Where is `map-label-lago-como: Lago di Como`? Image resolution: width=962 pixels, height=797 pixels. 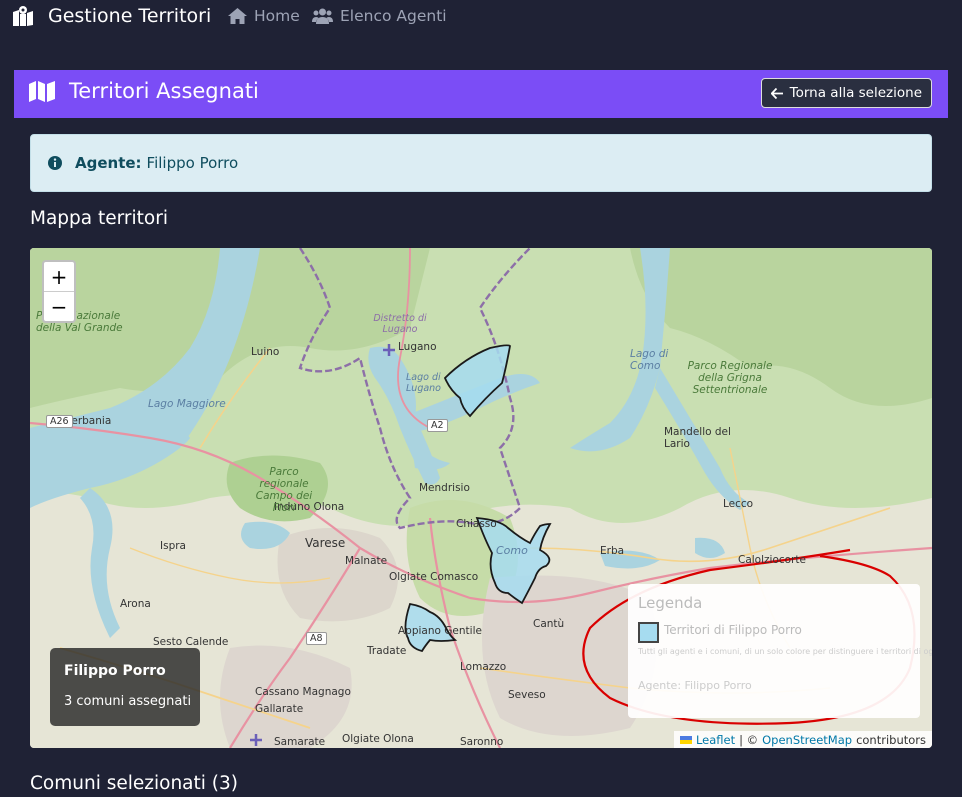 map-label-lago-como: Lago di Como is located at coordinates (649, 360).